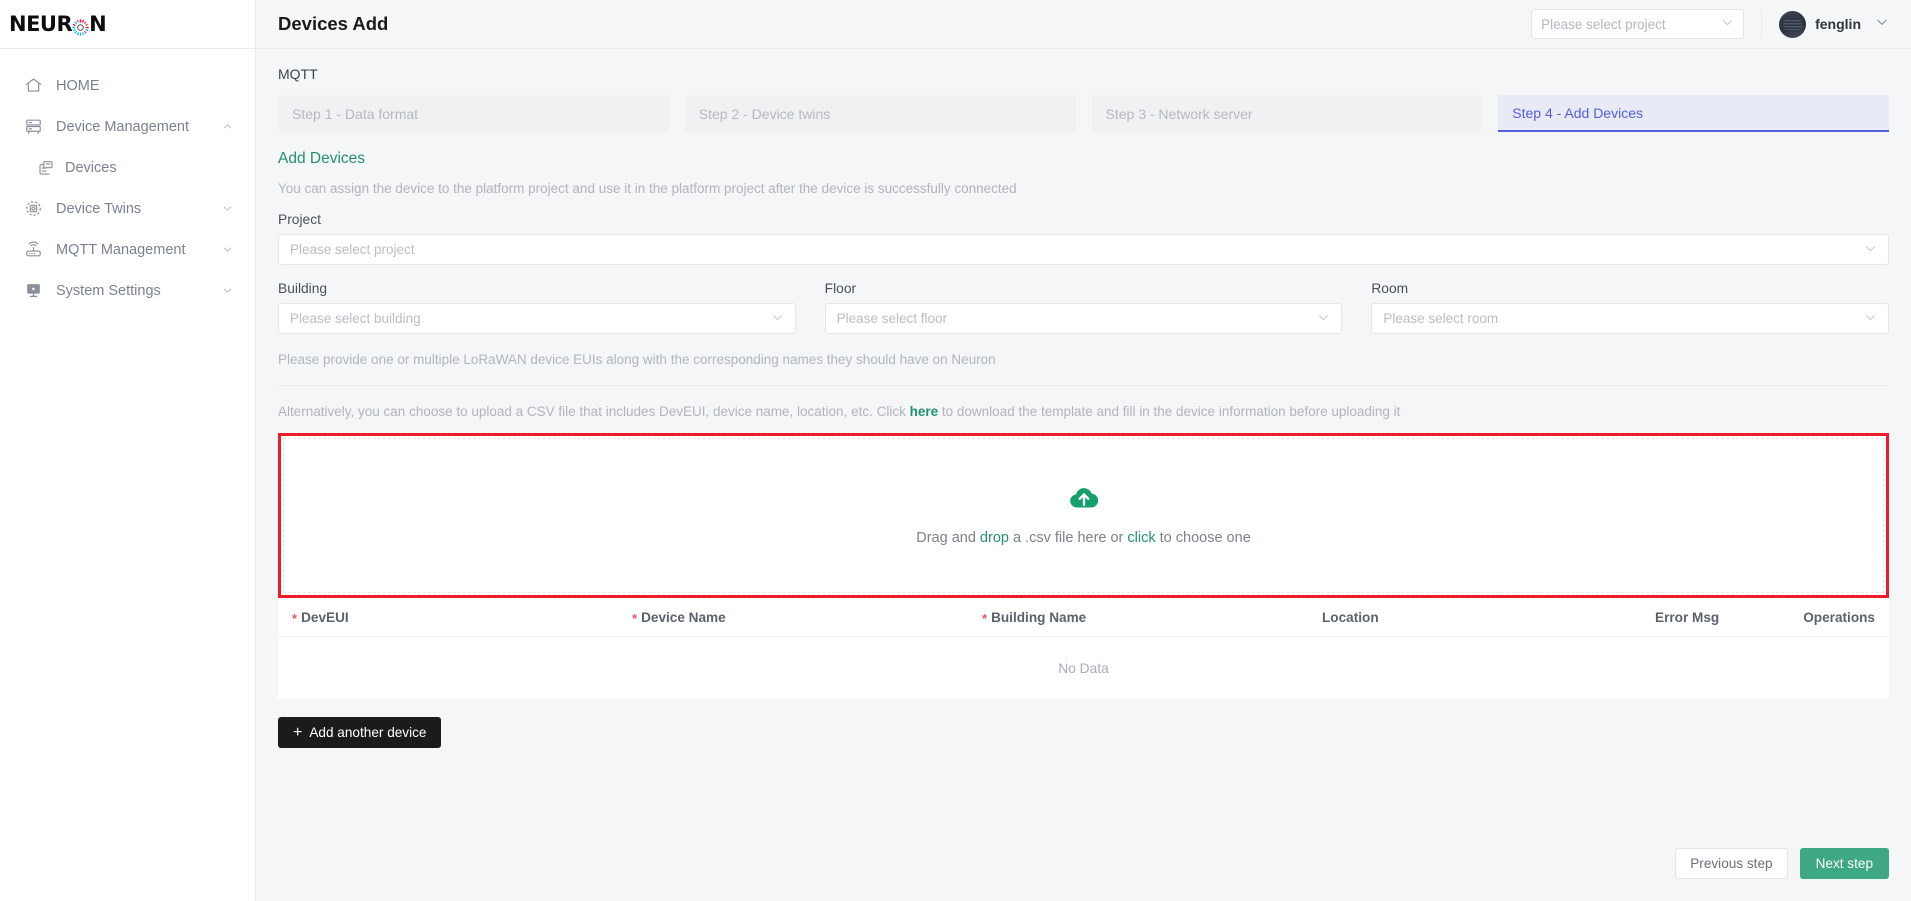  I want to click on section-title: Add Devices, so click(322, 158).